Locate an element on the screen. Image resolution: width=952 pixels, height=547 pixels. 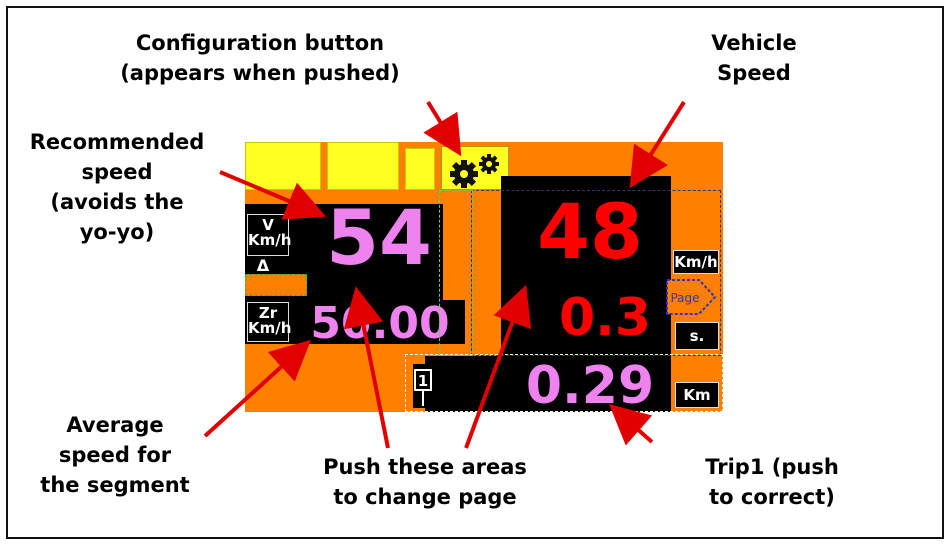
arrow-push-right is located at coordinates (498, 366).